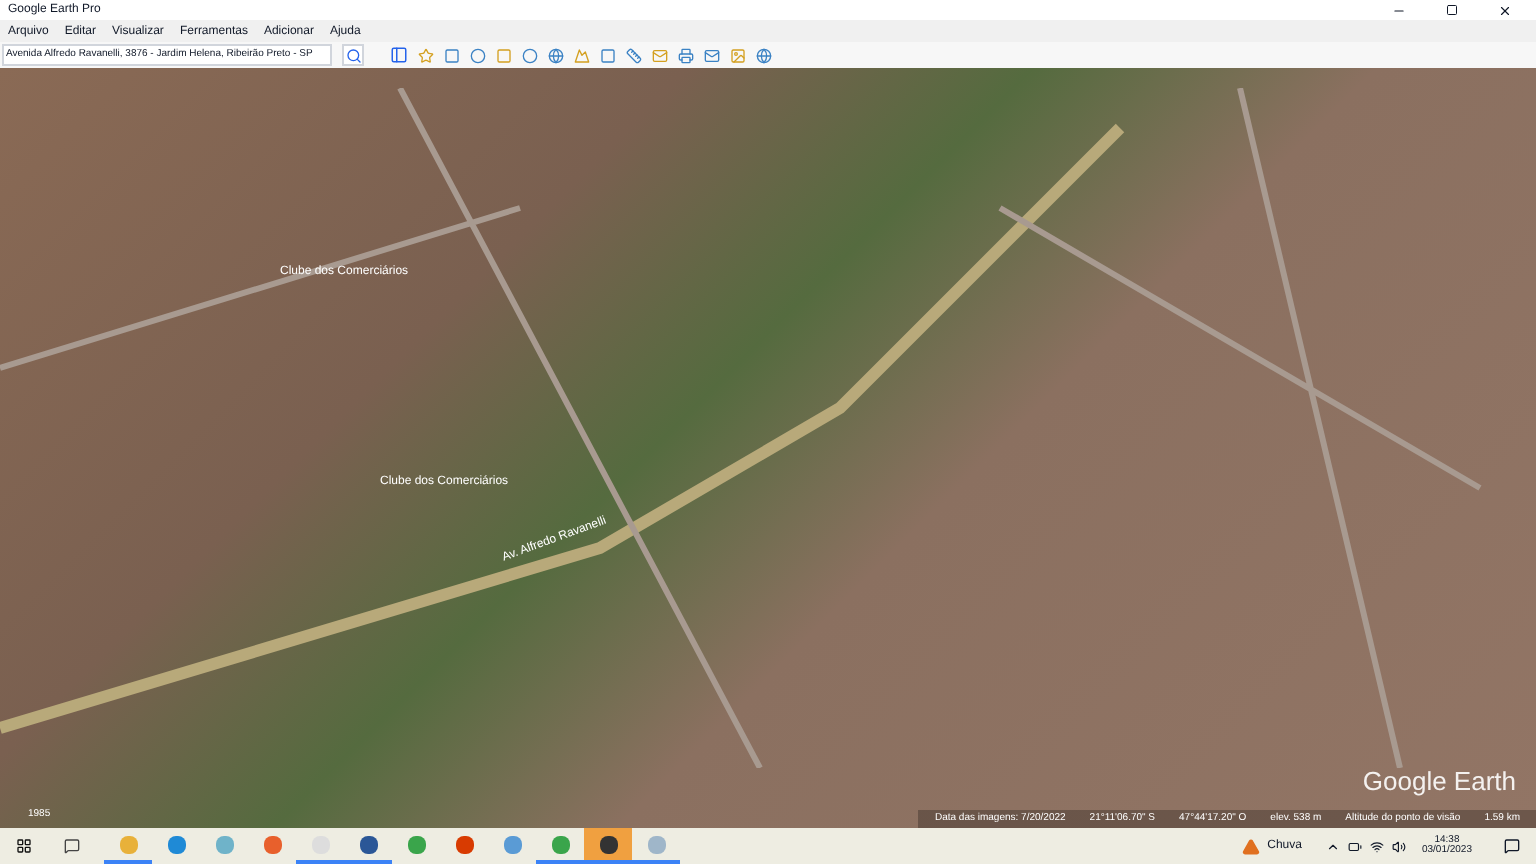 This screenshot has height=864, width=1536. I want to click on start-icon, so click(24, 846).